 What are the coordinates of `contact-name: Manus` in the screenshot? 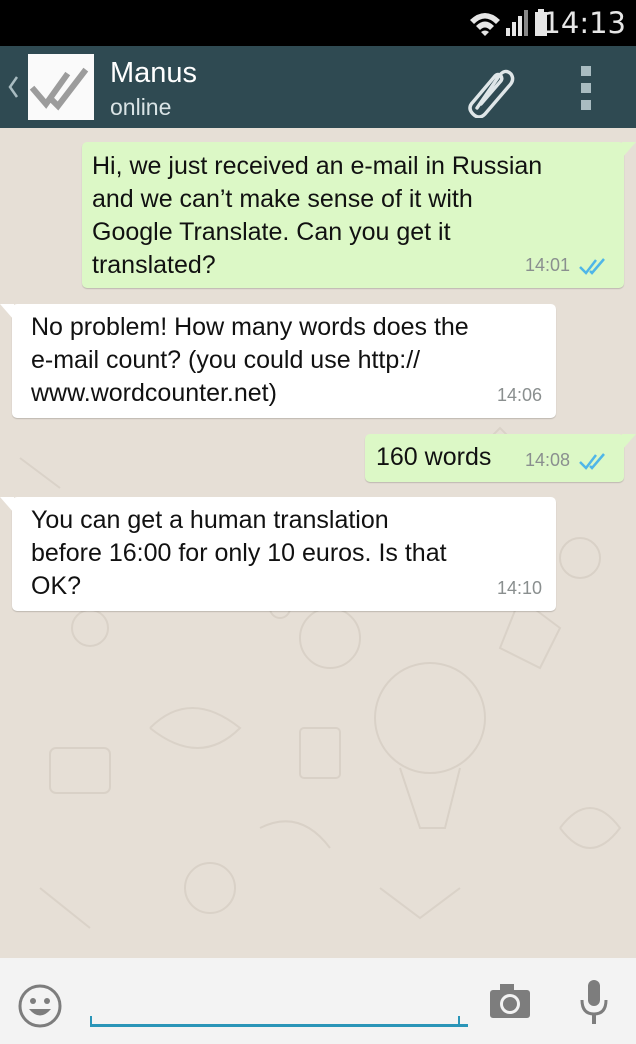 It's located at (153, 73).